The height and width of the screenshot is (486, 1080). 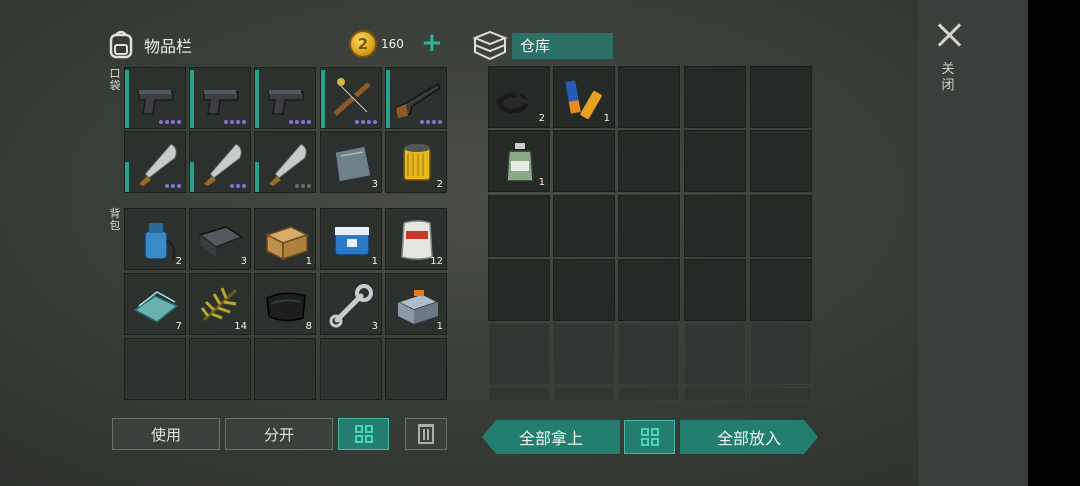 What do you see at coordinates (583, 99) in the screenshot?
I see `batteries-icon` at bounding box center [583, 99].